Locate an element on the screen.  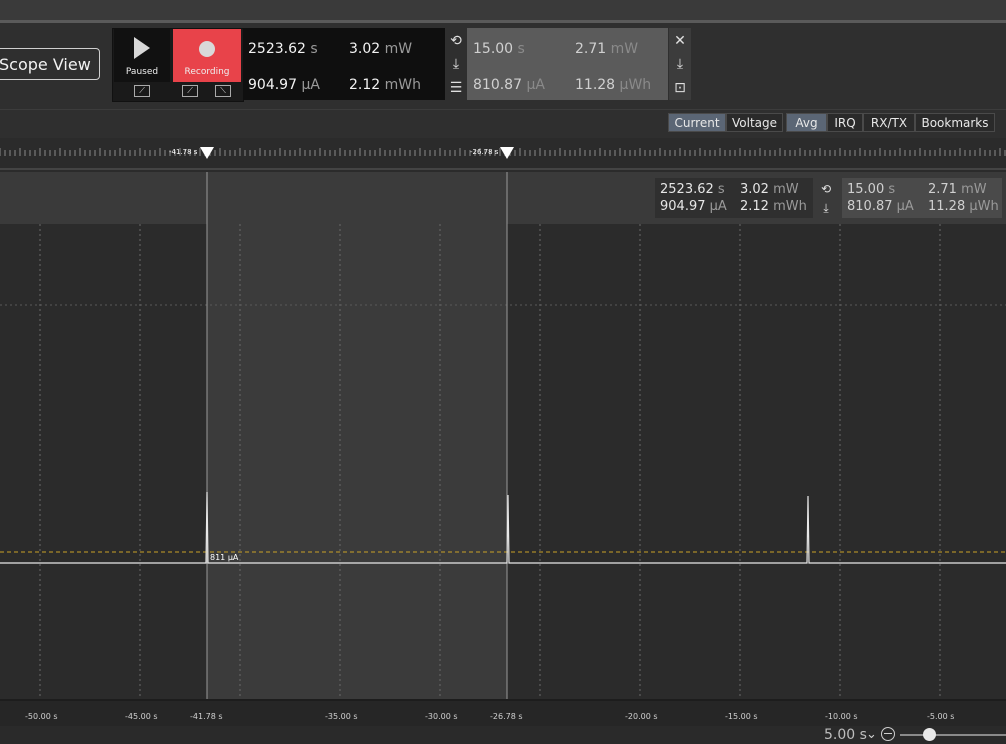
window-top-strip is located at coordinates (503, 10).